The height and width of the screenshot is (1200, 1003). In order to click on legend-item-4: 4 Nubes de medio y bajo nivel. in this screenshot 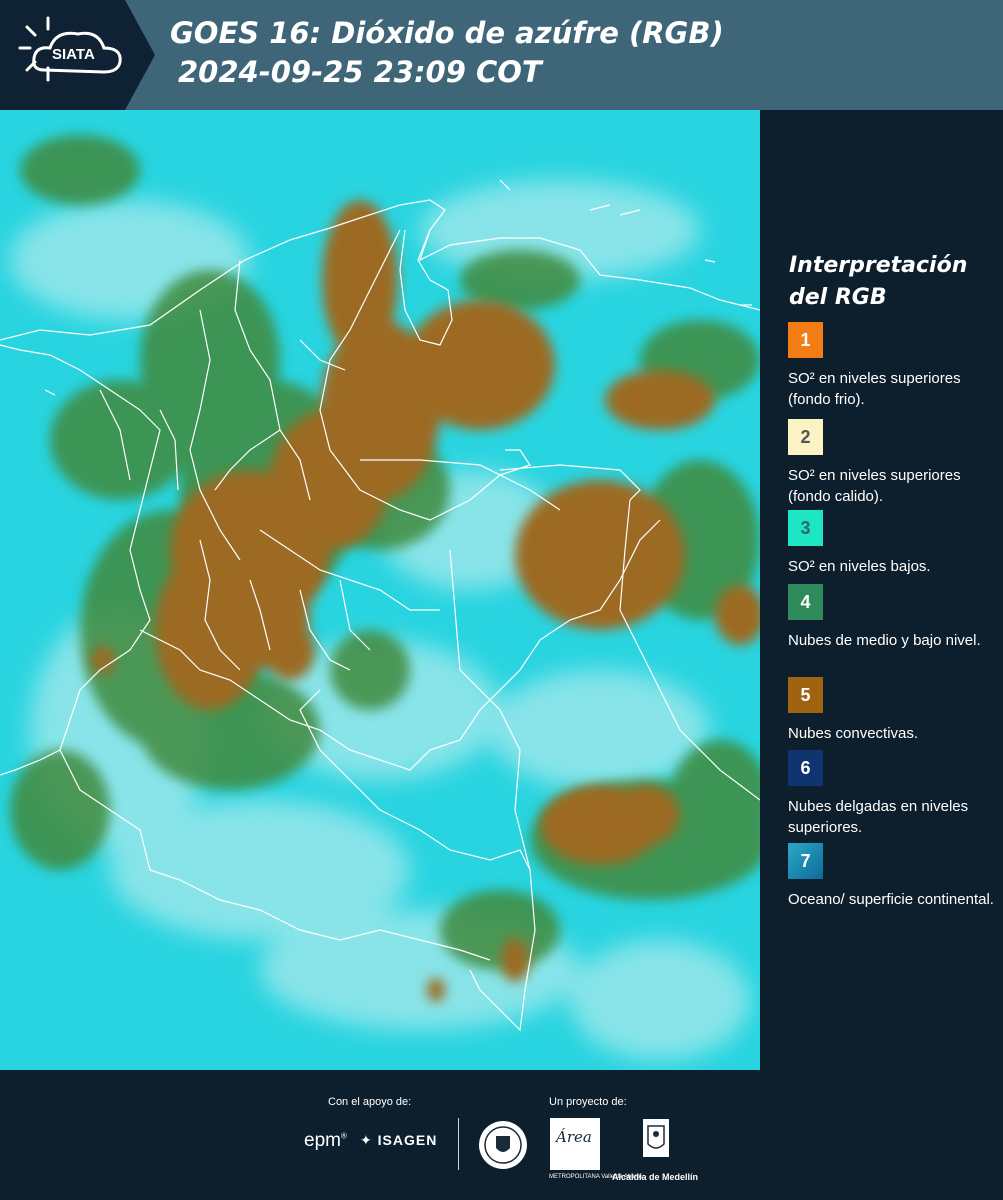, I will do `click(894, 617)`.